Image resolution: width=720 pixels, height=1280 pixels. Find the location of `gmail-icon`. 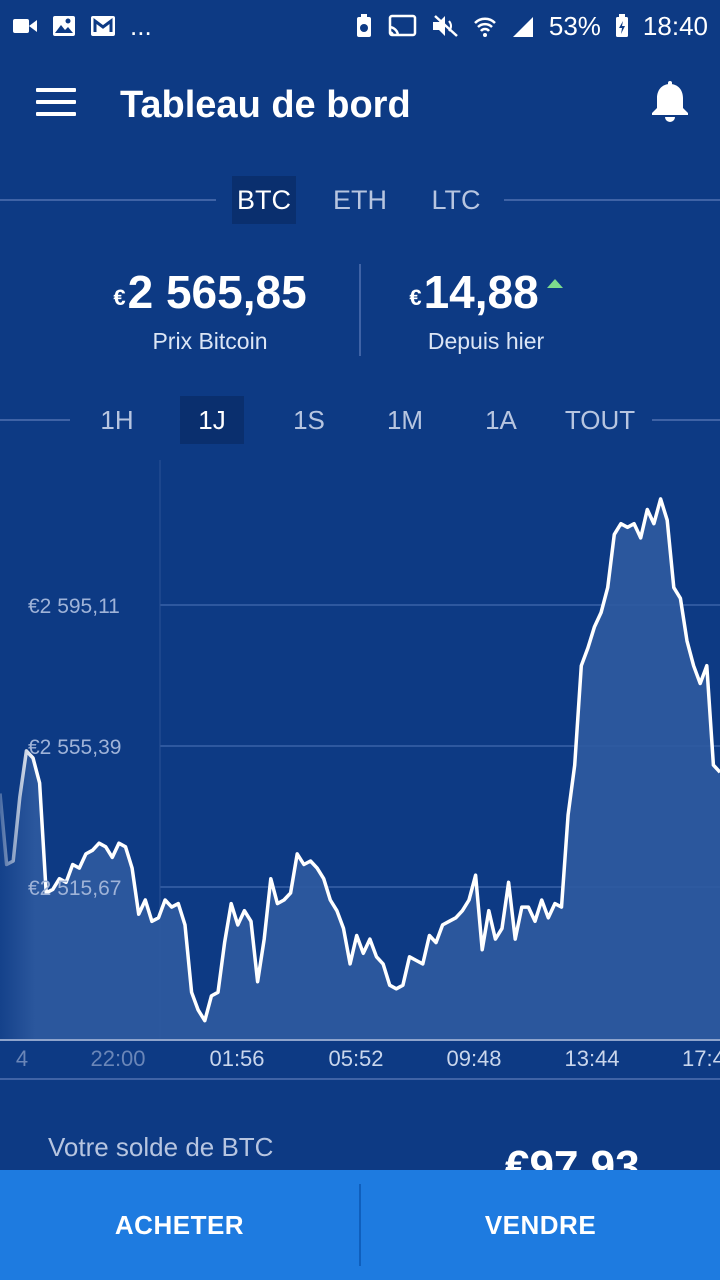

gmail-icon is located at coordinates (103, 26).